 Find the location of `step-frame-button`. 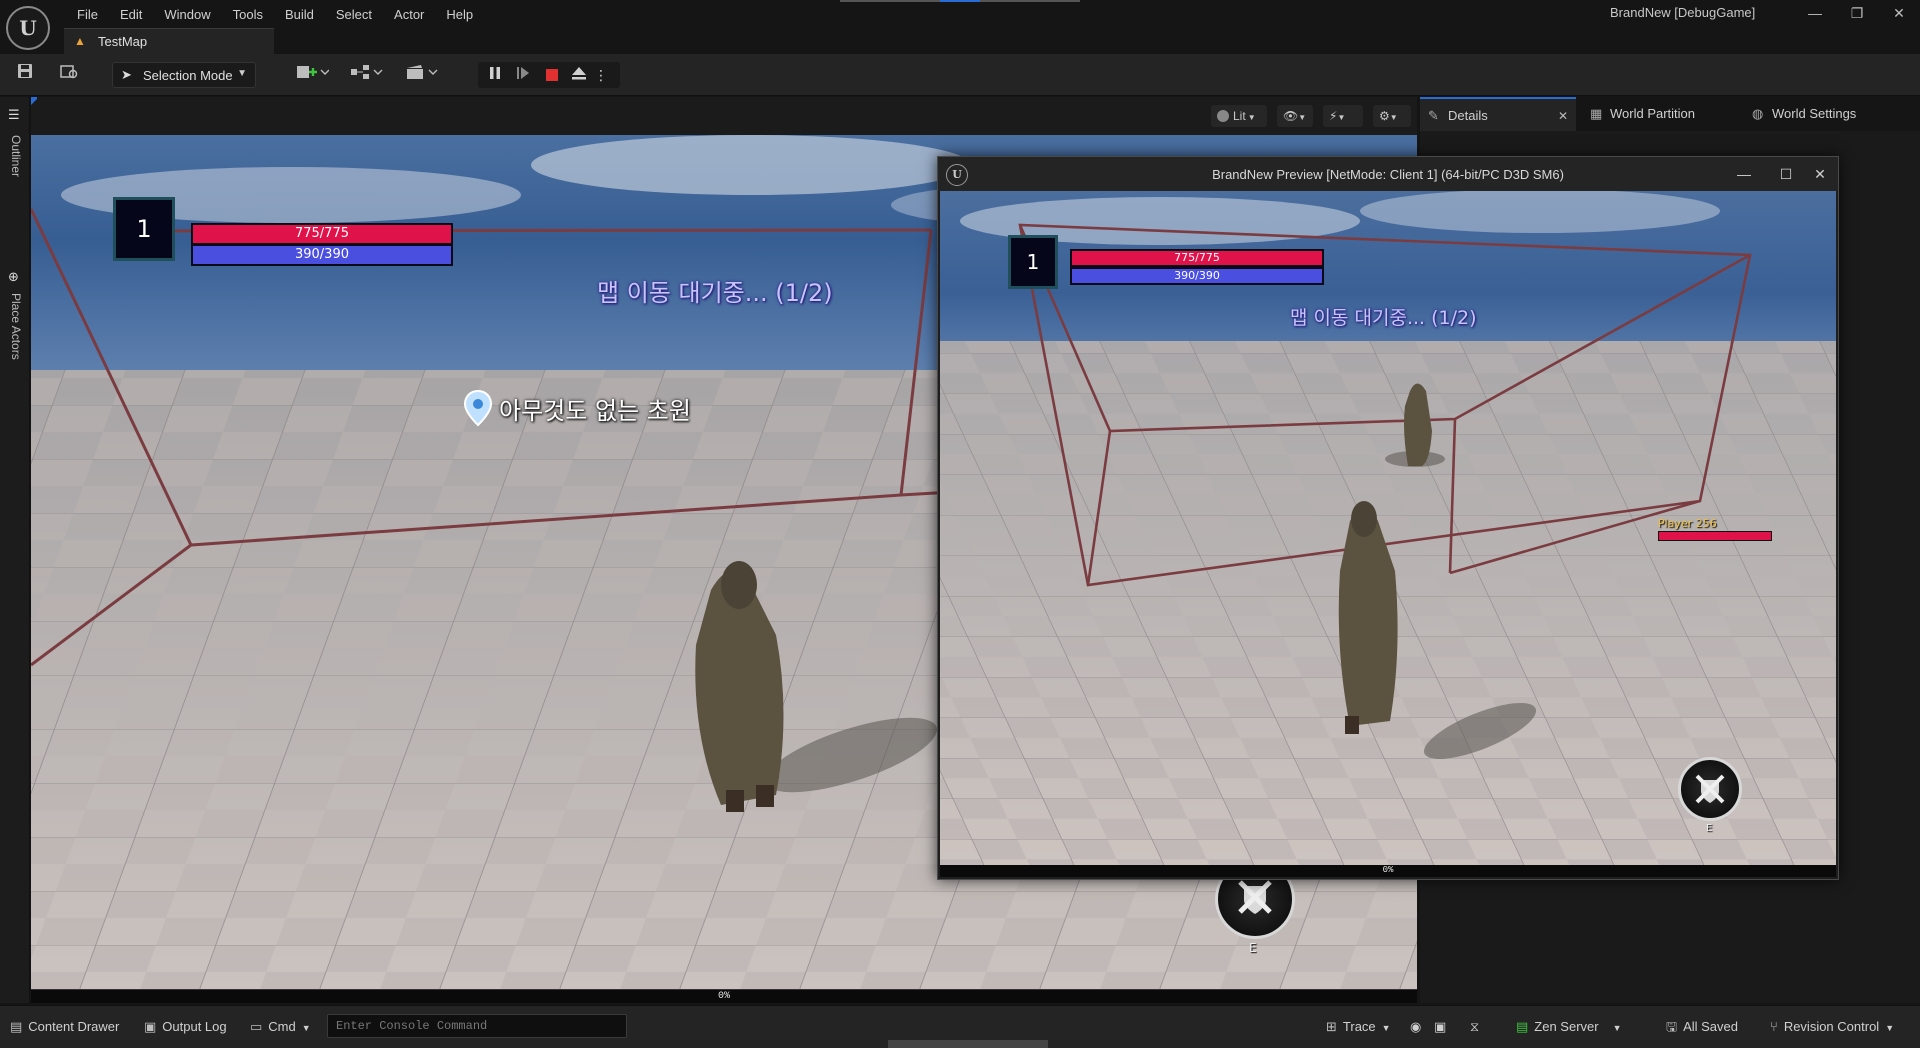

step-frame-button is located at coordinates (523, 75).